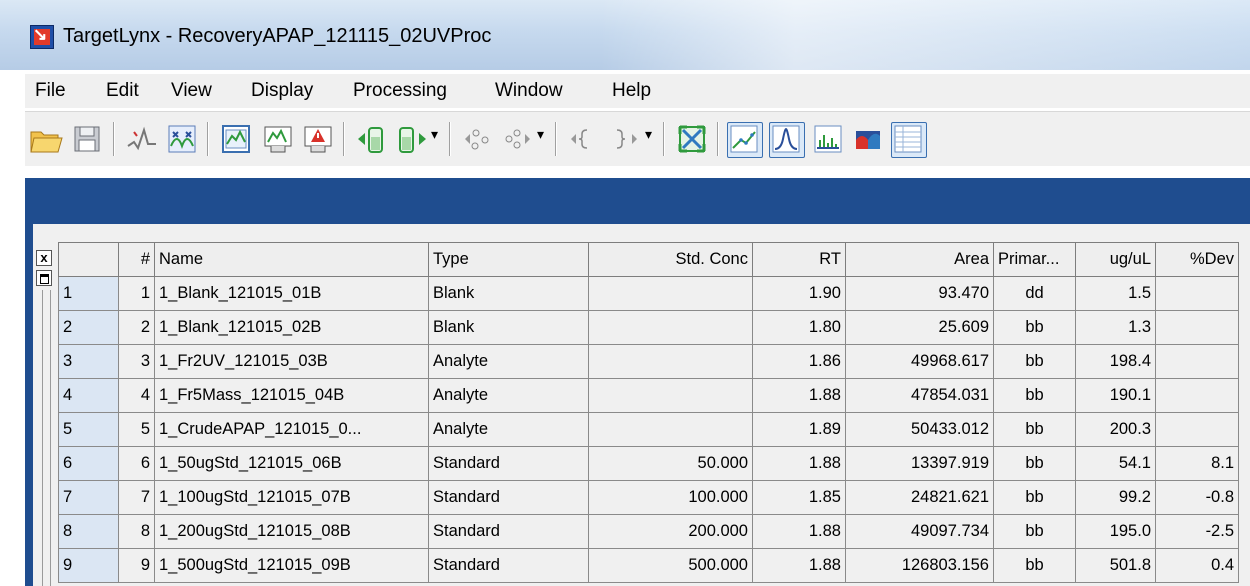  What do you see at coordinates (236, 139) in the screenshot?
I see `chromatogram-icon` at bounding box center [236, 139].